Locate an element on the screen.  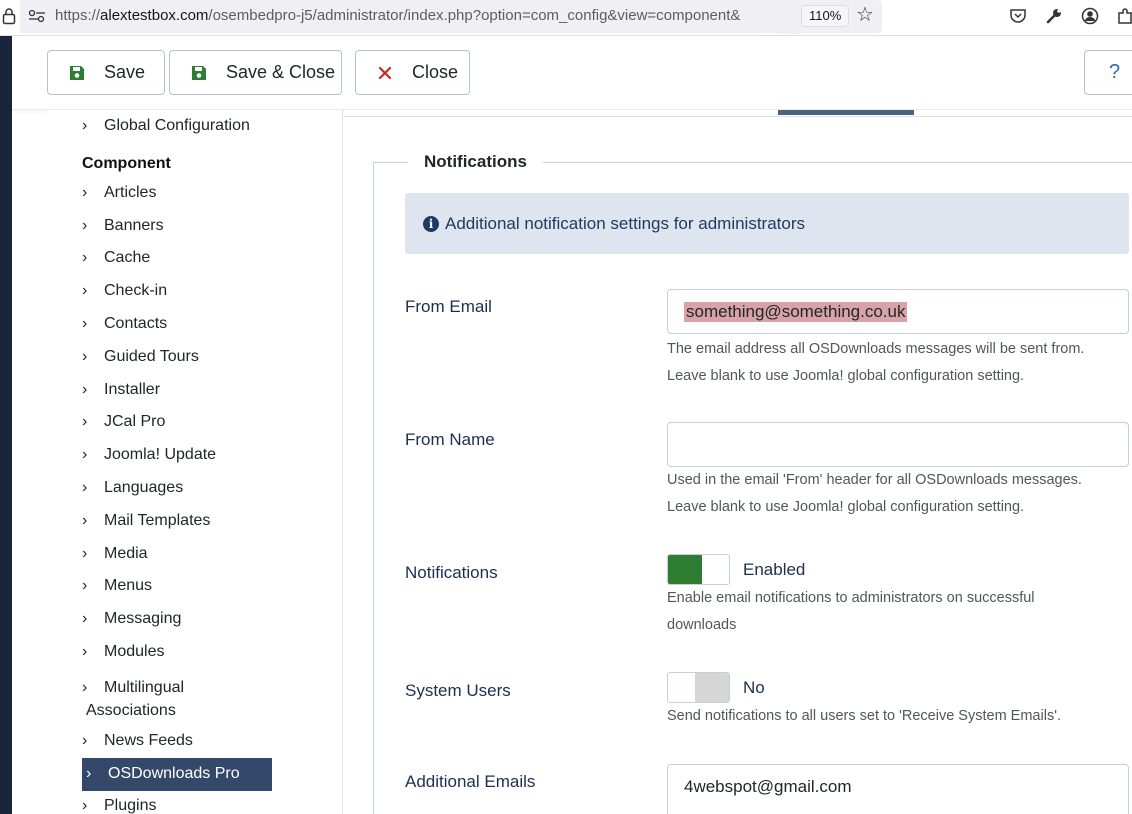
active-tab-indicator is located at coordinates (846, 112).